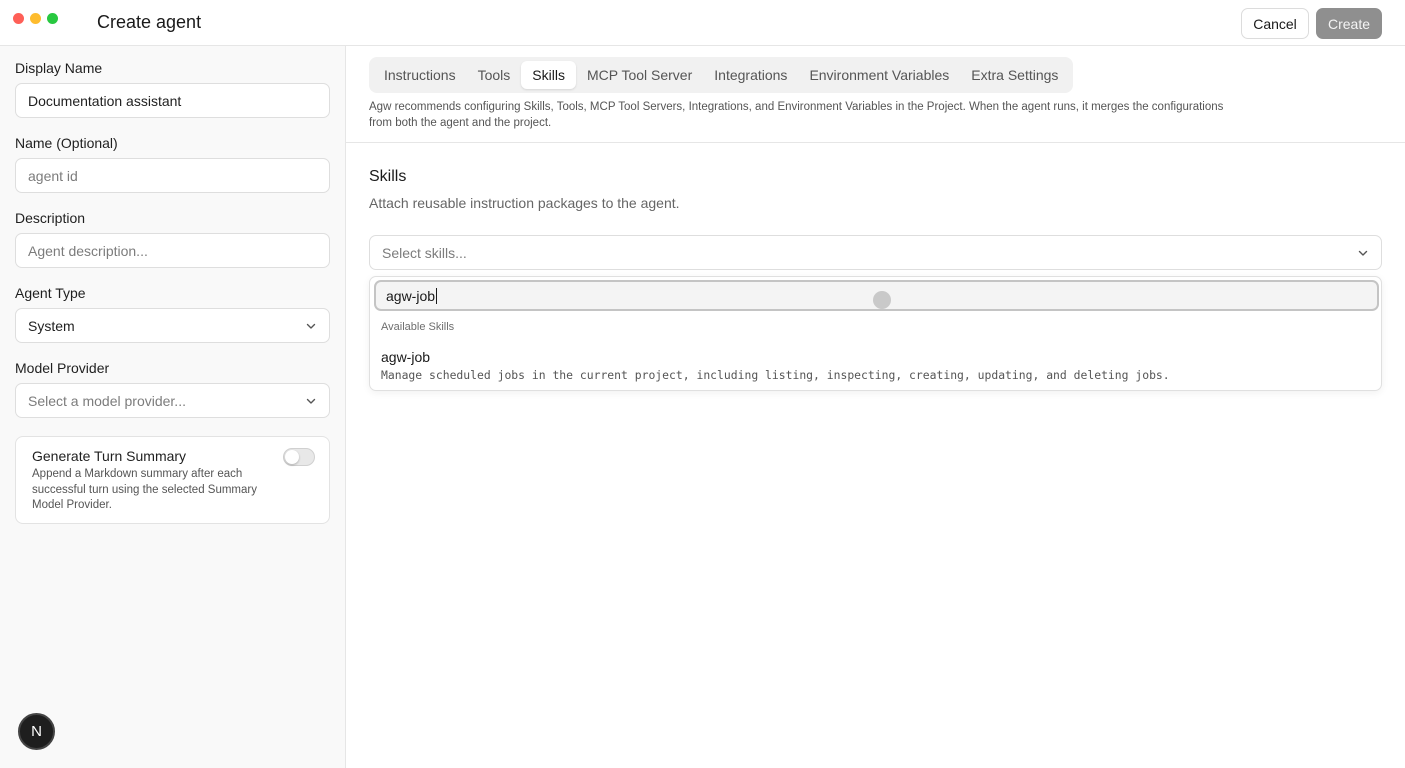 This screenshot has width=1405, height=768. Describe the element at coordinates (59, 68) in the screenshot. I see `display-name-label: Display Name` at that location.